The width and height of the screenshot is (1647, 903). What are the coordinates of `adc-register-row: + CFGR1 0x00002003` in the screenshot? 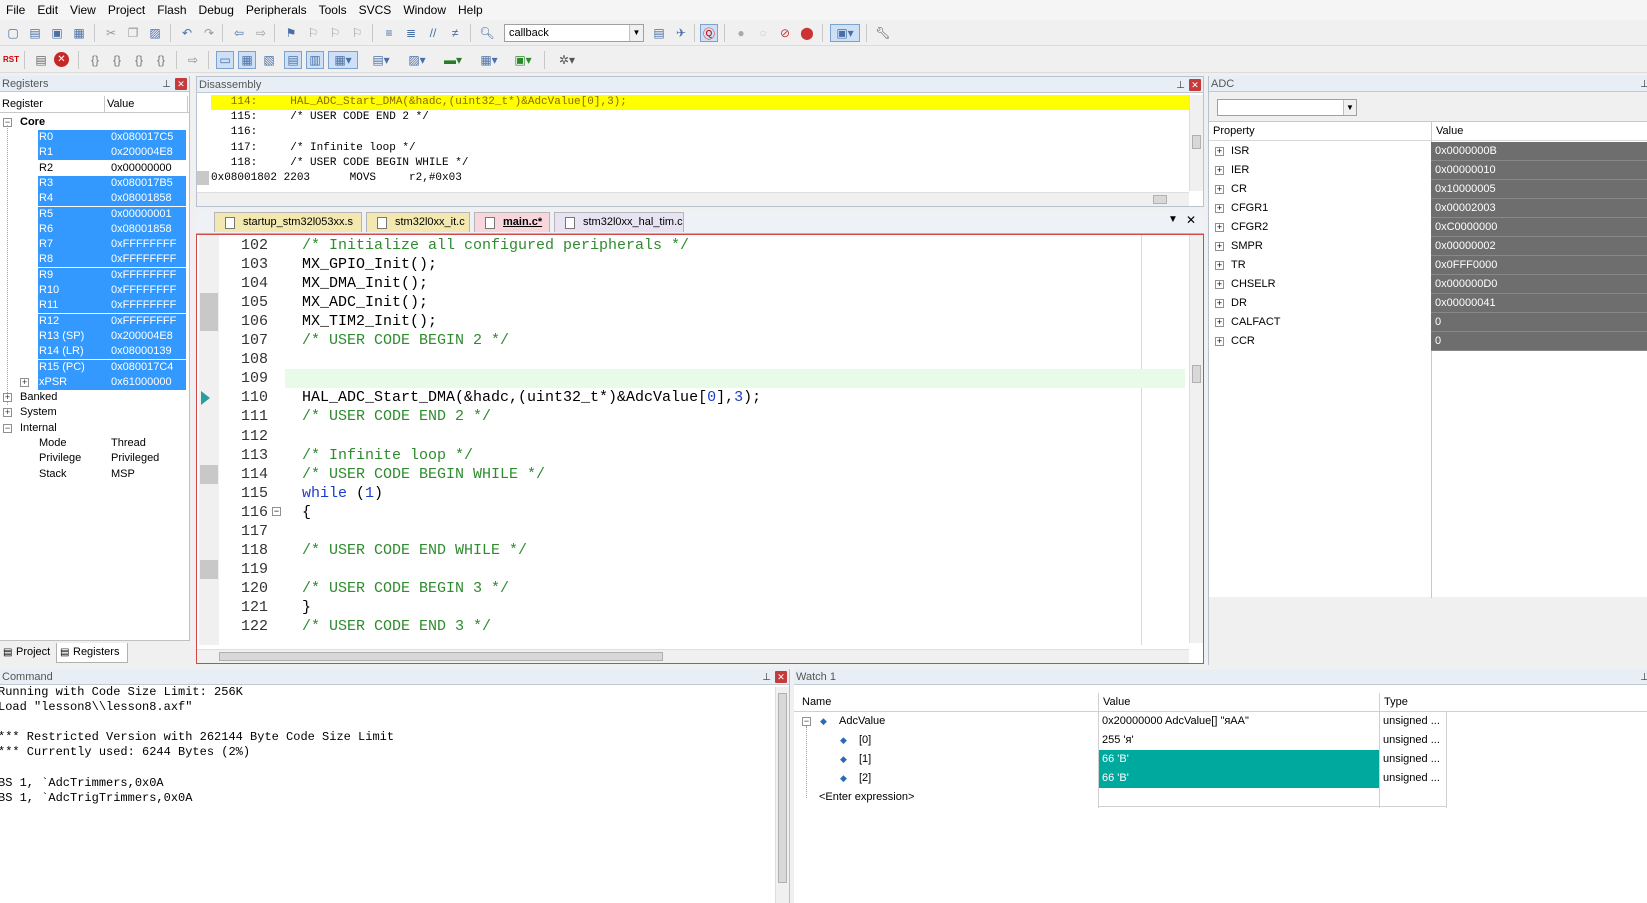 It's located at (1428, 208).